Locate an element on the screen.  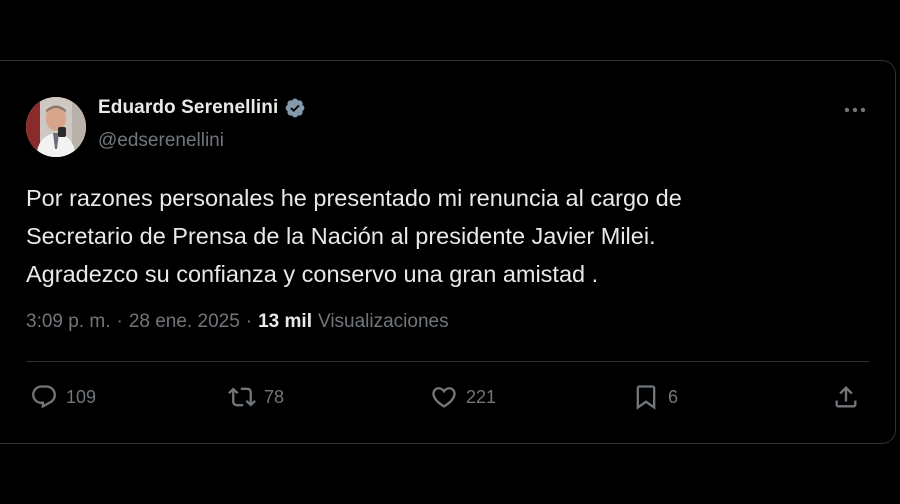
avatar-photo is located at coordinates (56, 127).